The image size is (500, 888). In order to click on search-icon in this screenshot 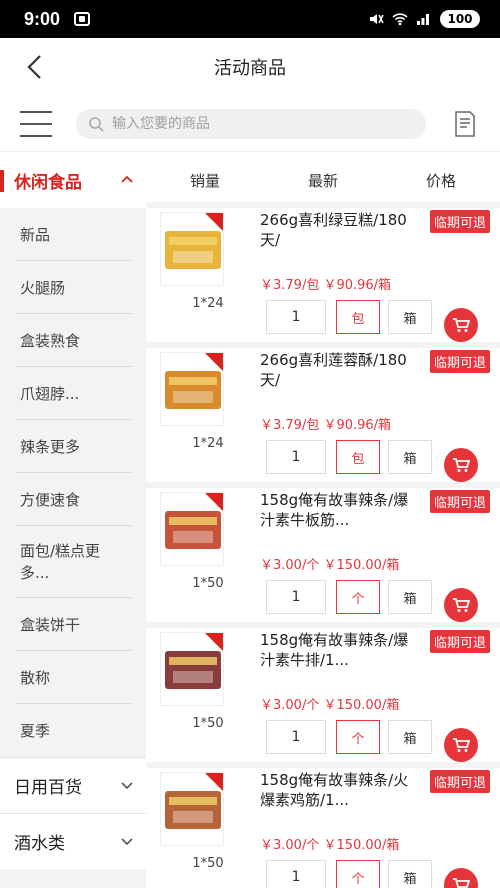, I will do `click(96, 124)`.